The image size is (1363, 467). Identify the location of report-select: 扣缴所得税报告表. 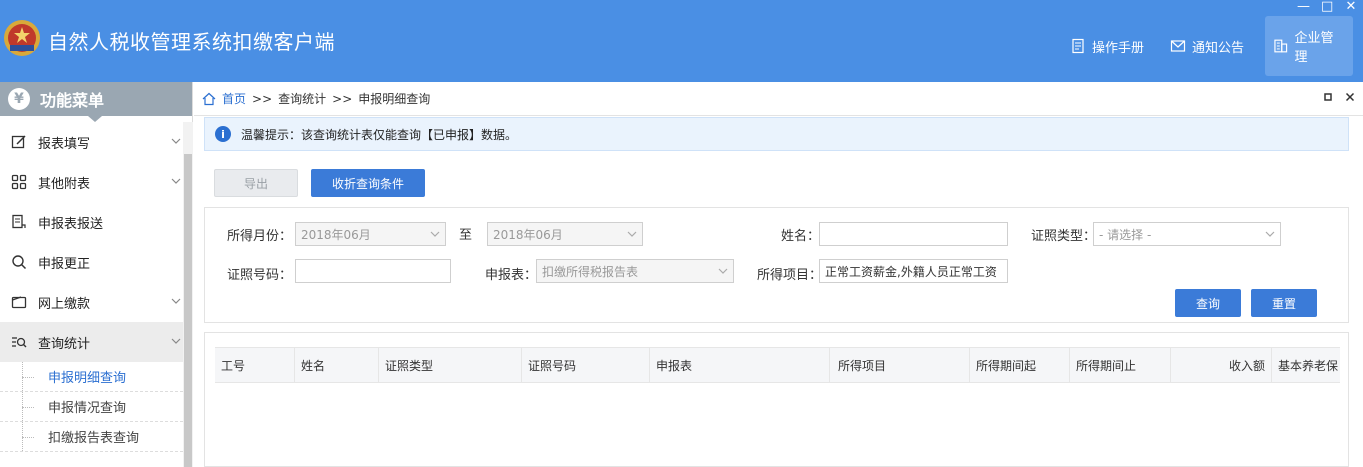
(635, 271).